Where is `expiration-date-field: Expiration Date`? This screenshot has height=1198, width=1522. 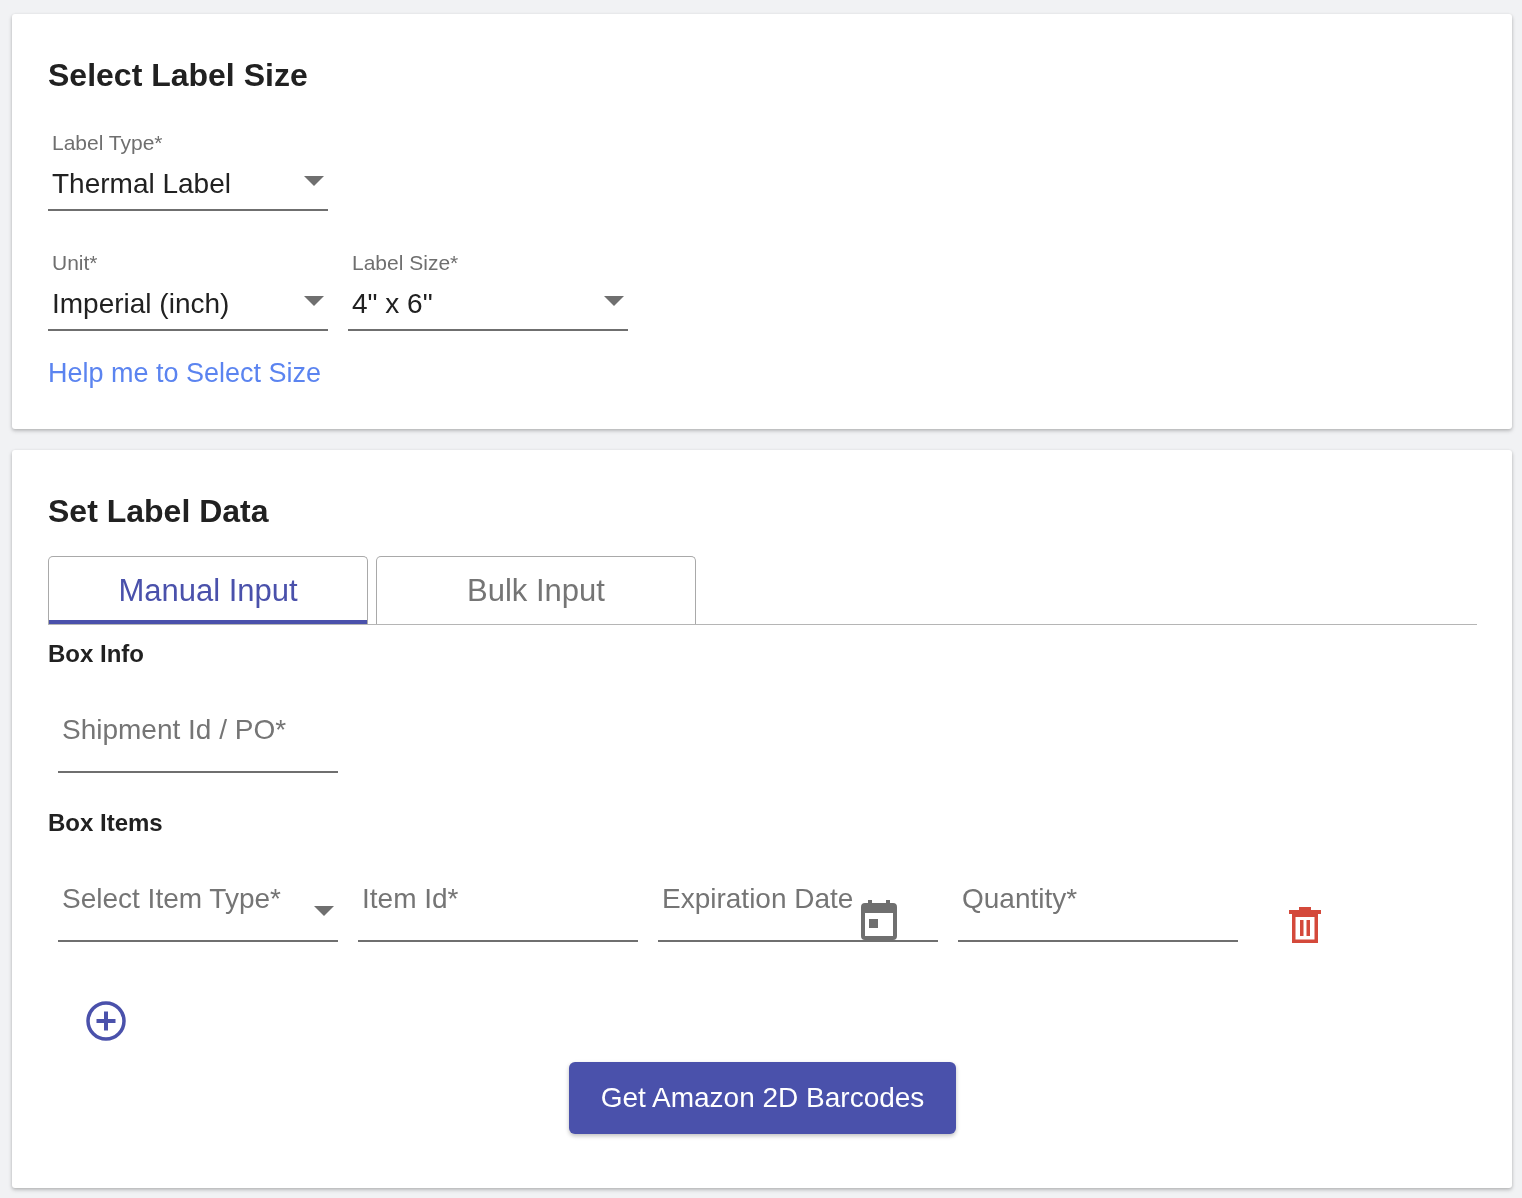 expiration-date-field: Expiration Date is located at coordinates (798, 905).